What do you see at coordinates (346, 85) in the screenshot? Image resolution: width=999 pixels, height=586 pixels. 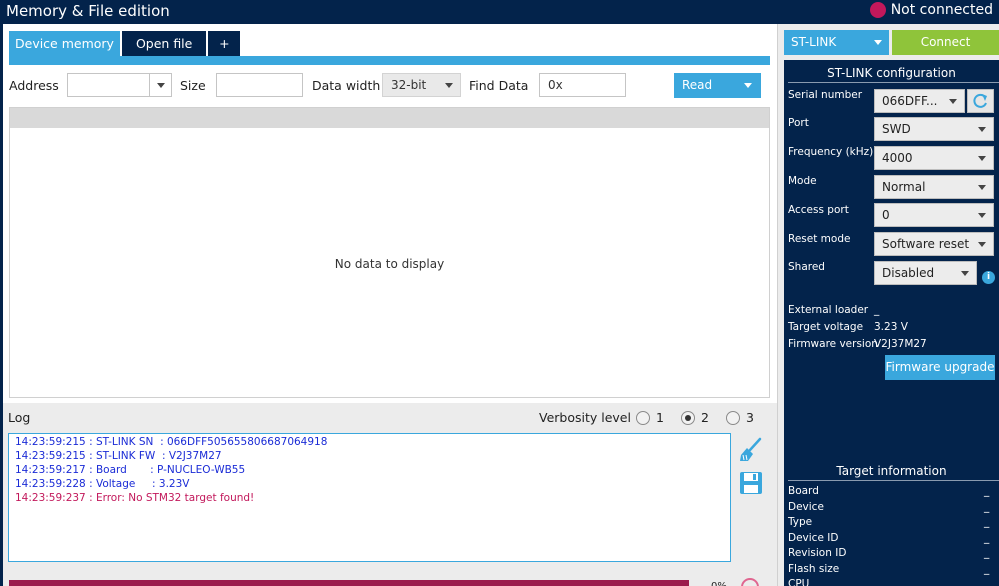 I see `data-width-label: Data width` at bounding box center [346, 85].